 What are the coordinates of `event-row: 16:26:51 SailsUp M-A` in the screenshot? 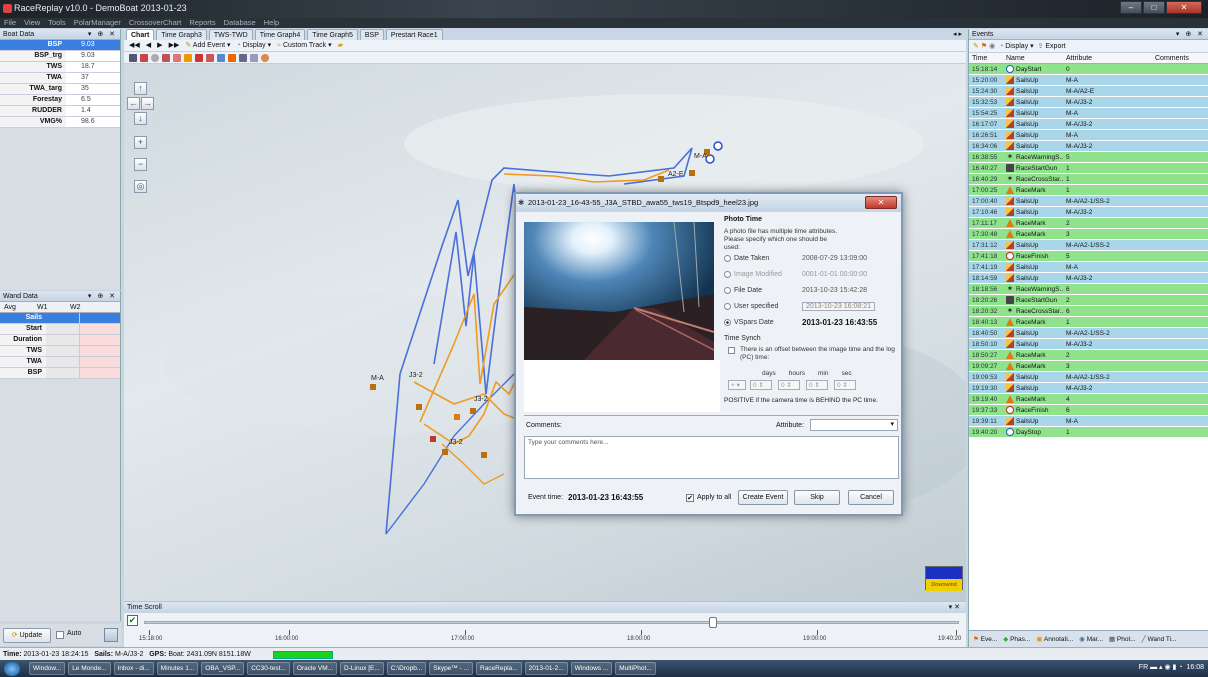 It's located at (1088, 135).